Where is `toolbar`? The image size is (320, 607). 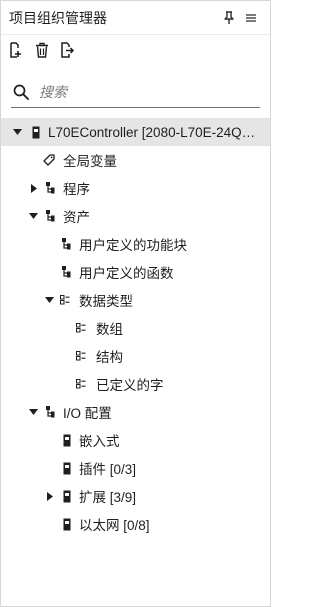
toolbar is located at coordinates (135, 50).